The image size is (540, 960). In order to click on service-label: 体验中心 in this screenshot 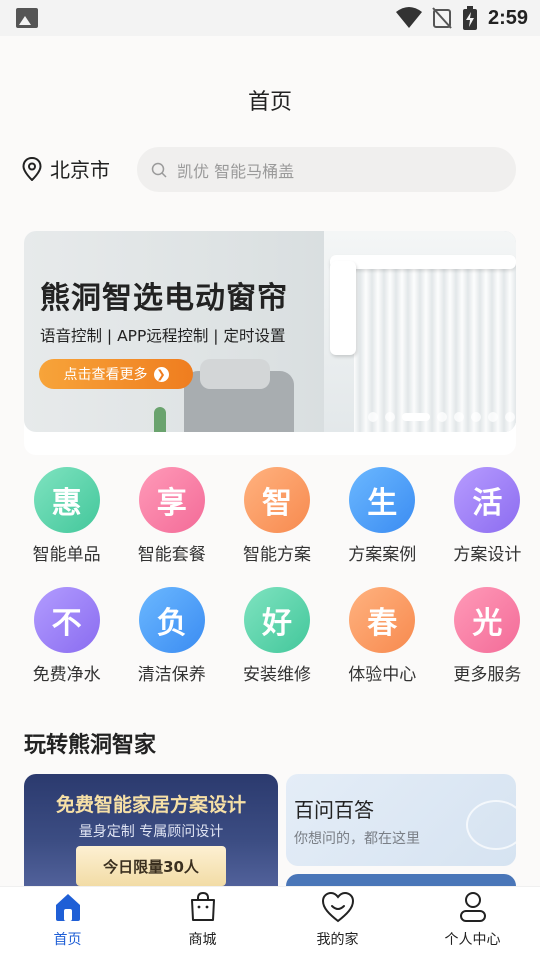, I will do `click(382, 675)`.